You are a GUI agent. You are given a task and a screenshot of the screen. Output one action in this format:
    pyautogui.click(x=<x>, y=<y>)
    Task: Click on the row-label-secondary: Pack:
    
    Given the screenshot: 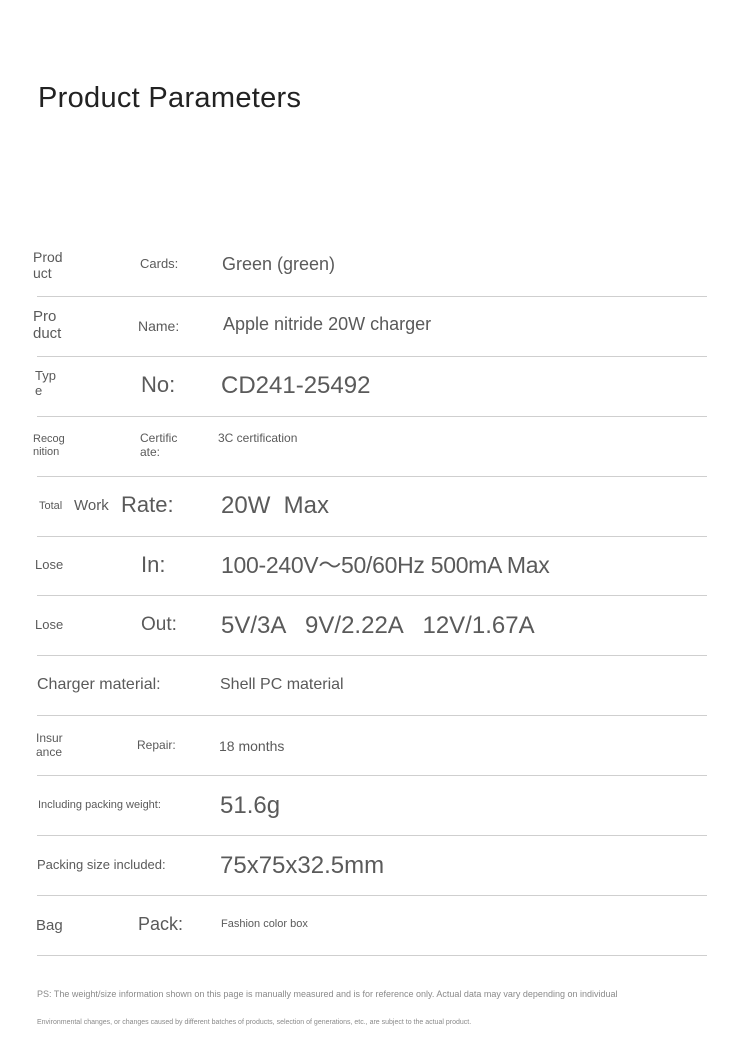 What is the action you would take?
    pyautogui.click(x=161, y=924)
    